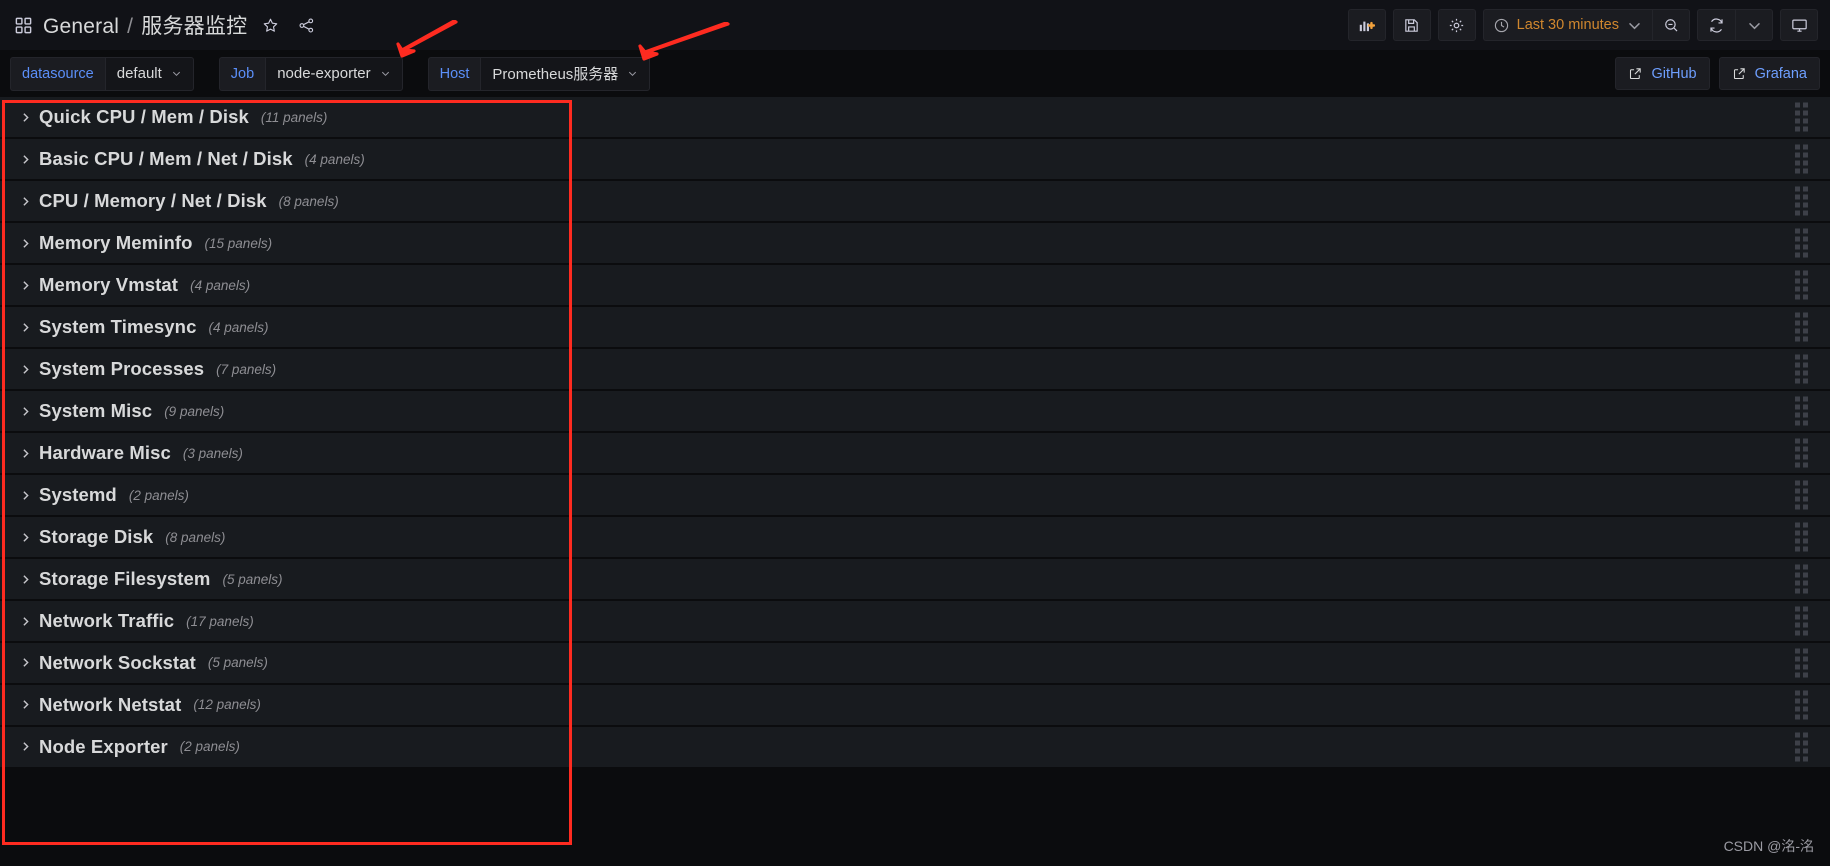 The height and width of the screenshot is (866, 1830). What do you see at coordinates (1674, 73) in the screenshot?
I see `dashboard-link-label-github: GitHub` at bounding box center [1674, 73].